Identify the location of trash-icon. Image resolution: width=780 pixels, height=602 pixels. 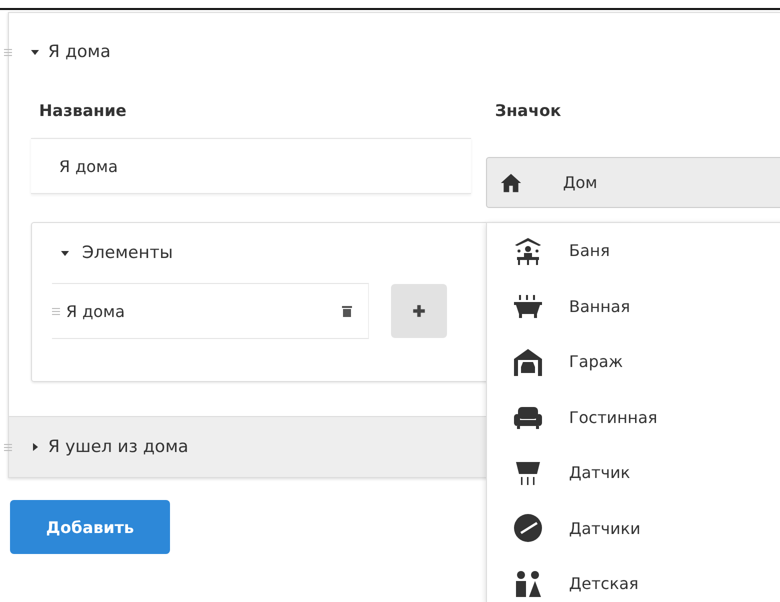
(347, 311).